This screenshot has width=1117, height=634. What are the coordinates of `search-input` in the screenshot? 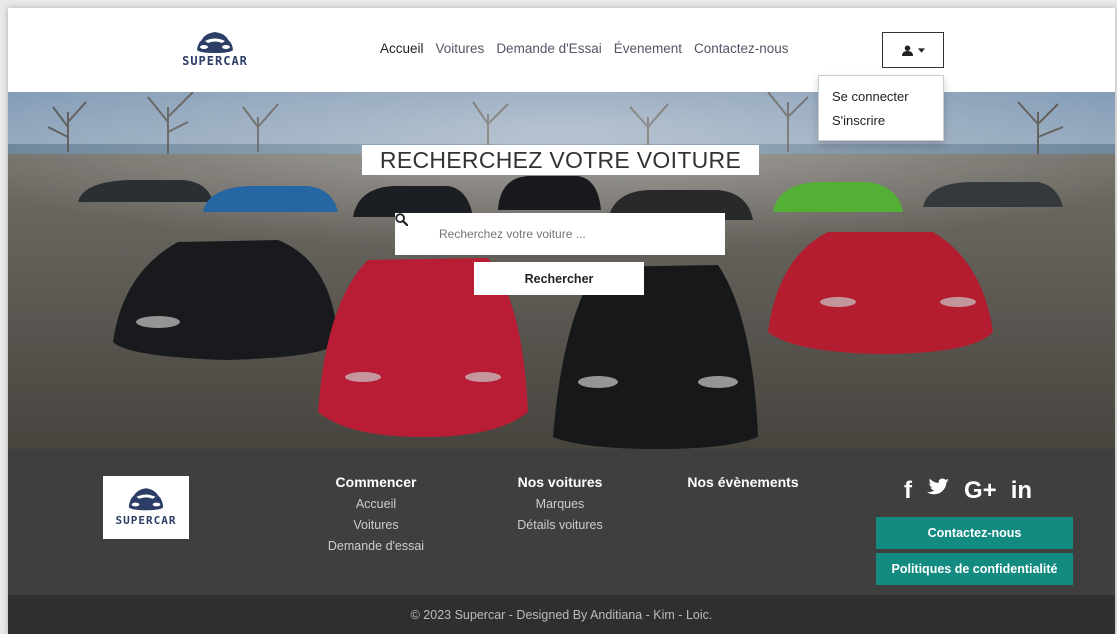 It's located at (574, 234).